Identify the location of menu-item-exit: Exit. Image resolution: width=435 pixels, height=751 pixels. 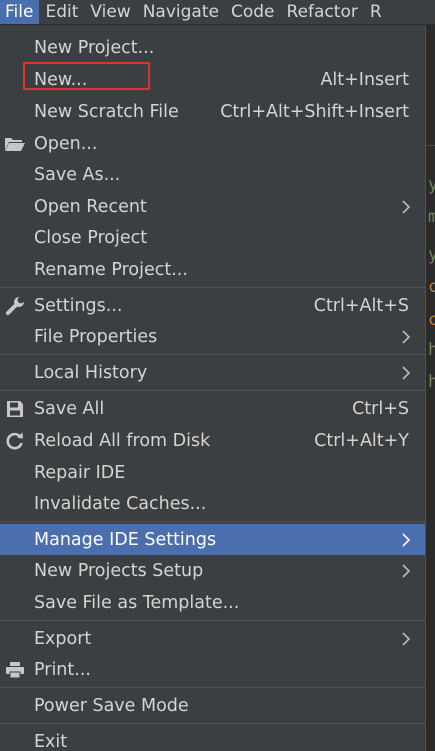
(212, 738).